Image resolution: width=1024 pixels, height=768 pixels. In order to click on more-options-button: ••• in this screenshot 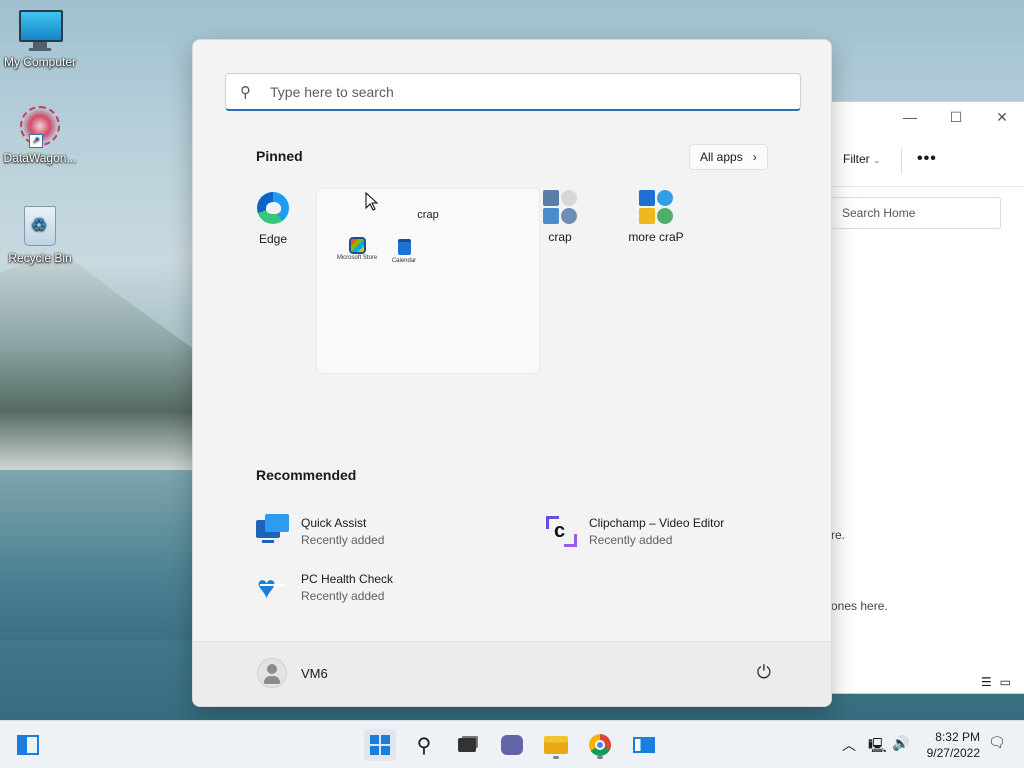, I will do `click(927, 159)`.